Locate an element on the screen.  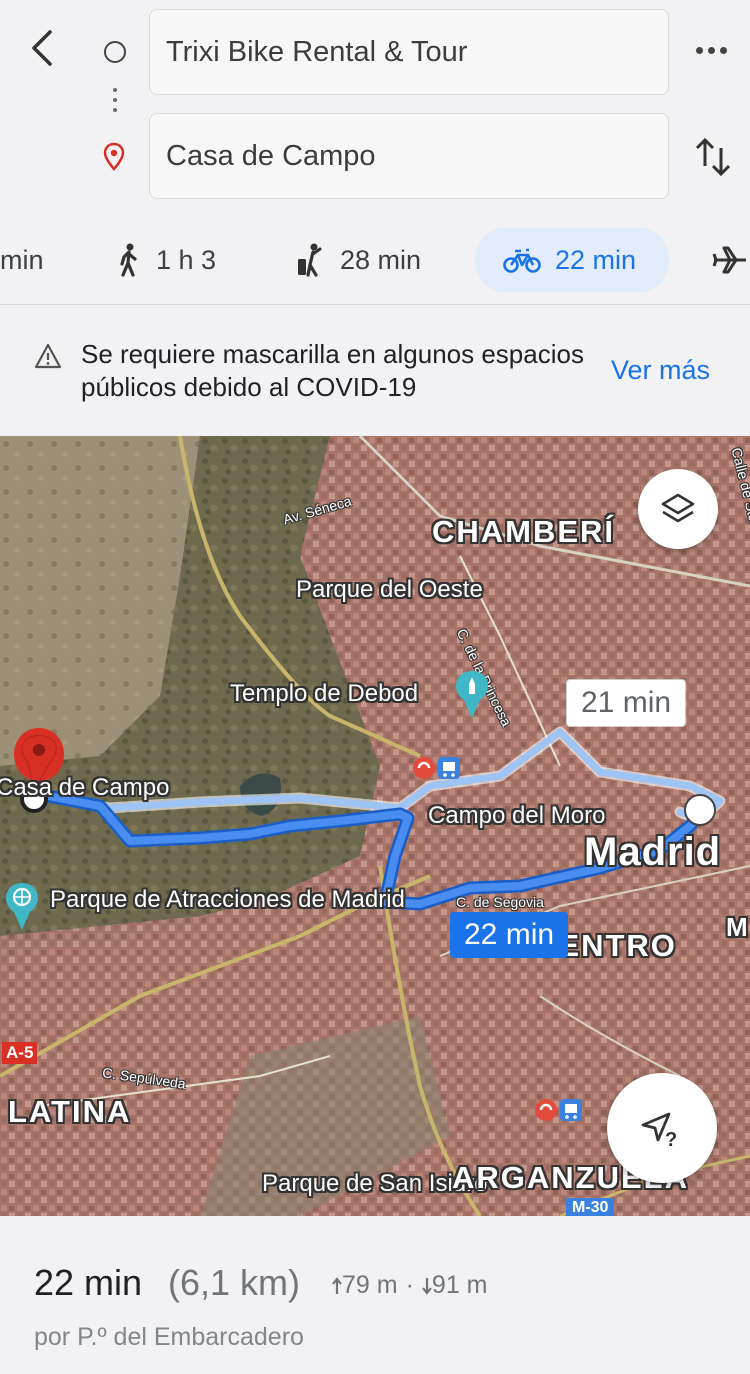
poi-label: Parque de Atracciones de Madrid is located at coordinates (227, 899).